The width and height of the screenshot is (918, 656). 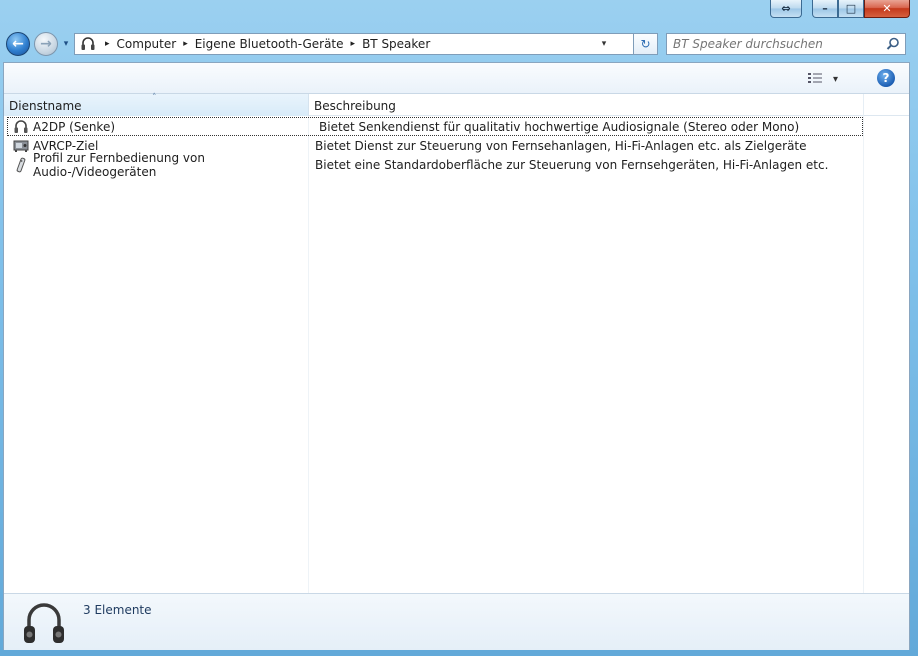 I want to click on minimize-button: –, so click(x=825, y=9).